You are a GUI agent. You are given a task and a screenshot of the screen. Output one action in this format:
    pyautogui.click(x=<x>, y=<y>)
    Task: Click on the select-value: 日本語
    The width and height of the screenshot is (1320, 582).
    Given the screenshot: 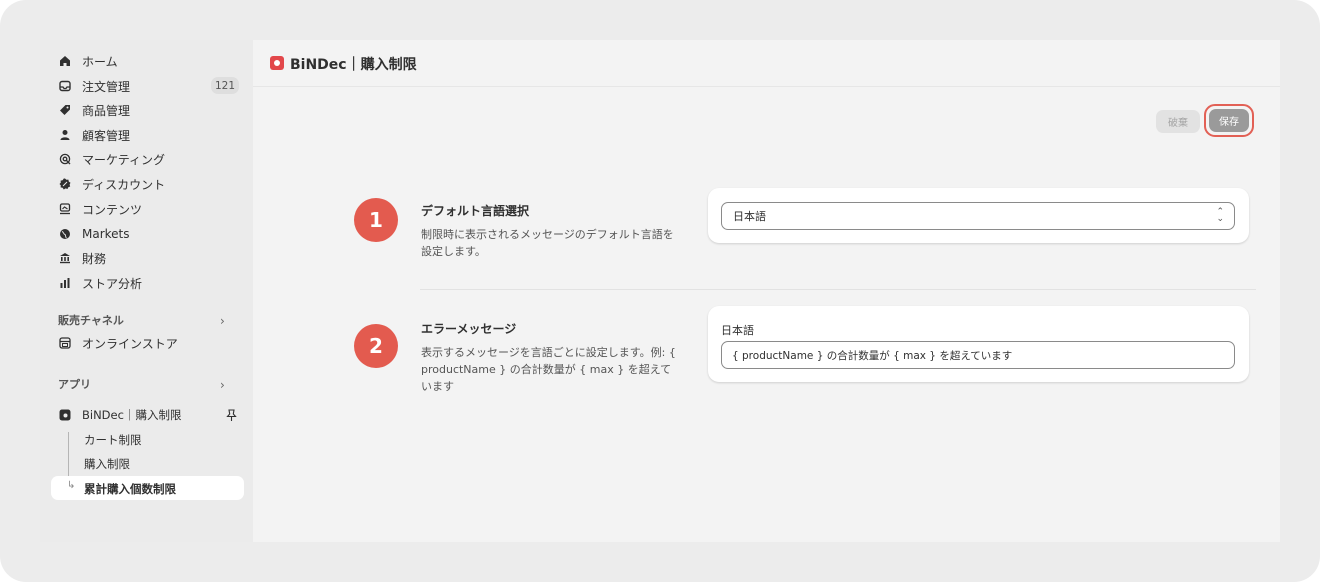 What is the action you would take?
    pyautogui.click(x=749, y=216)
    